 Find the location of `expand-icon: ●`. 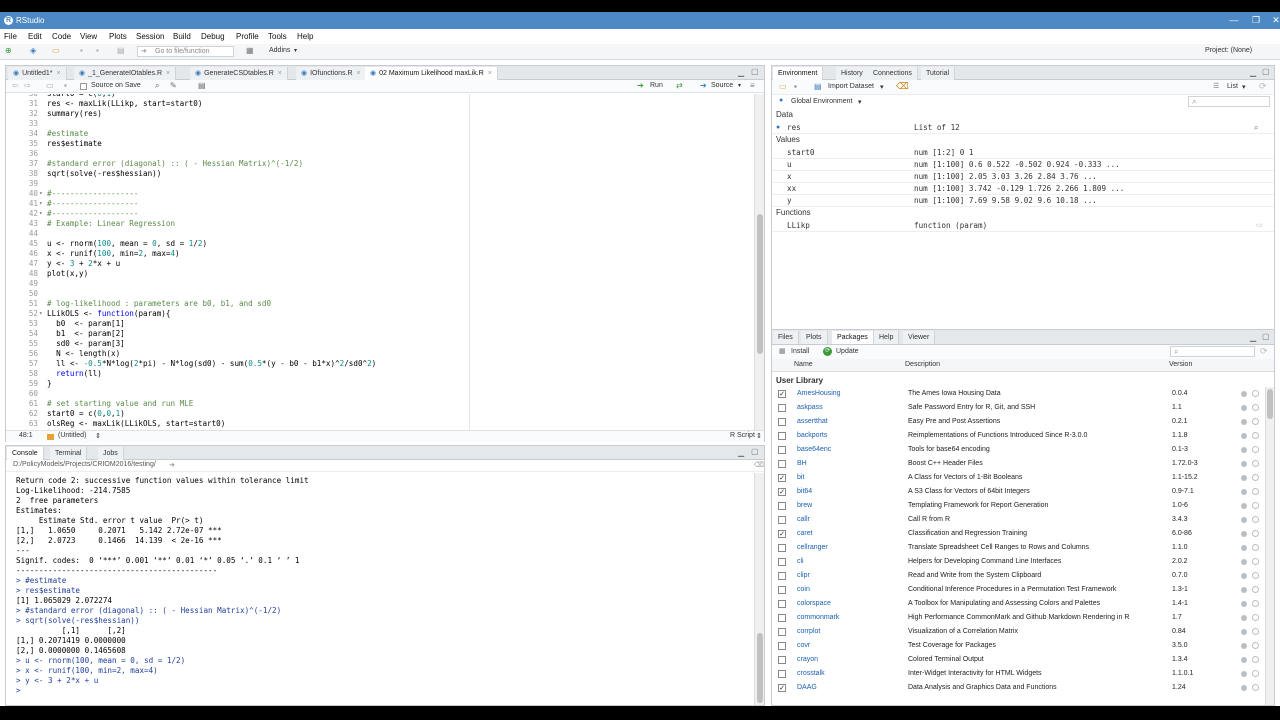

expand-icon: ● is located at coordinates (778, 128).